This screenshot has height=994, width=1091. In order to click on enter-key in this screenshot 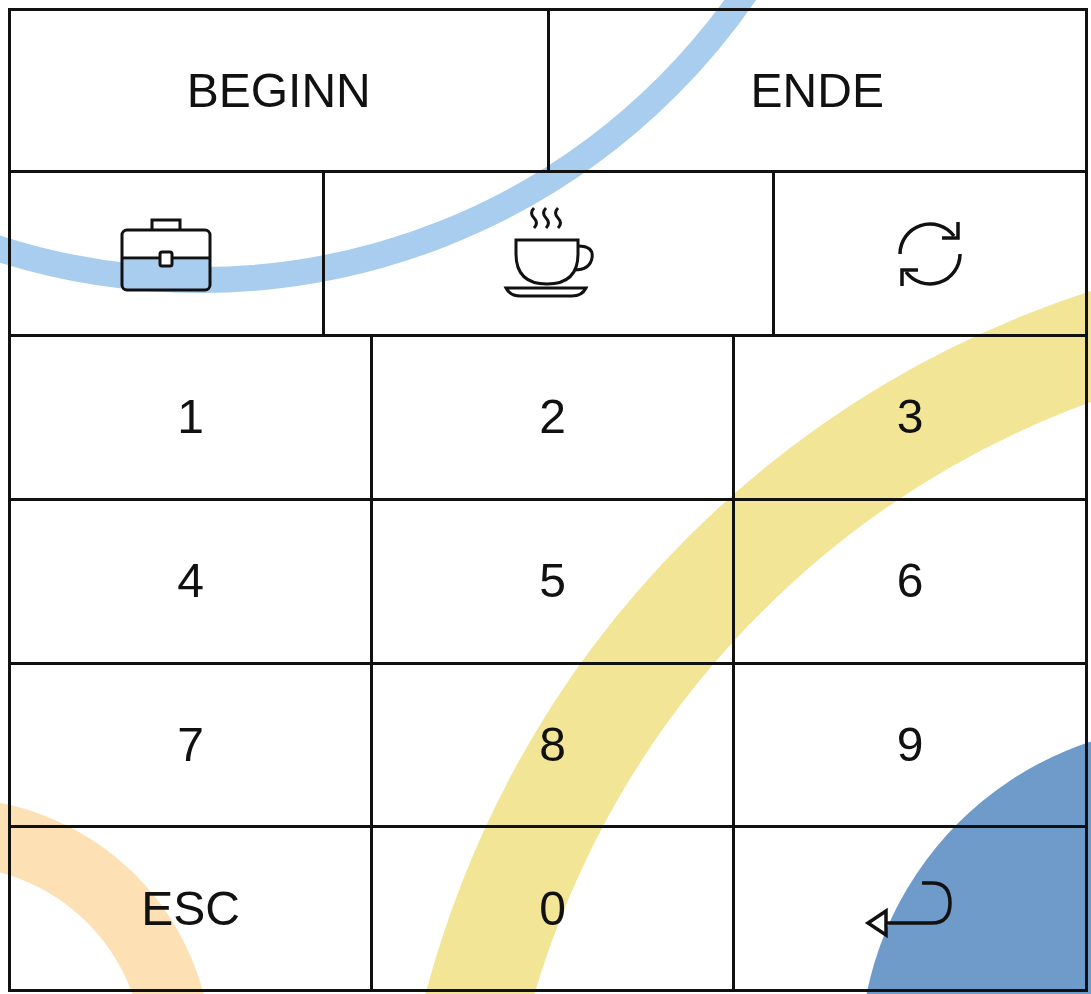, I will do `click(908, 907)`.